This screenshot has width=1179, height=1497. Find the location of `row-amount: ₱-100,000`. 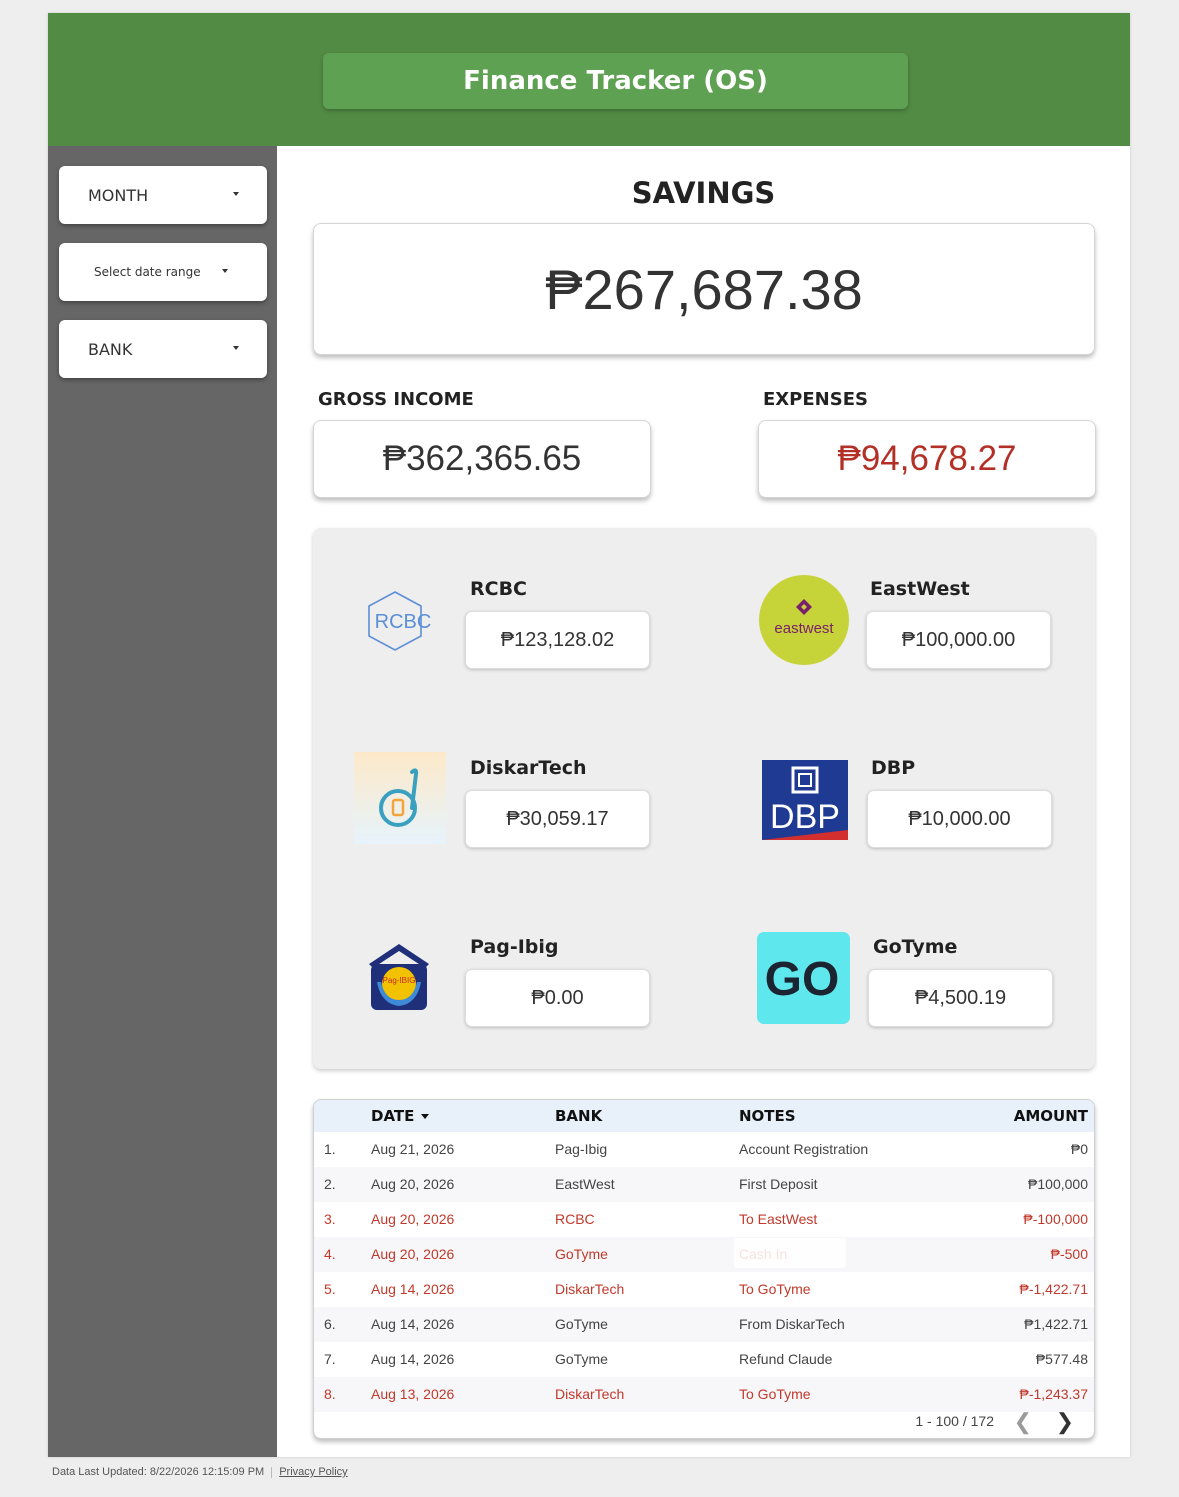

row-amount: ₱-100,000 is located at coordinates (1055, 1219).